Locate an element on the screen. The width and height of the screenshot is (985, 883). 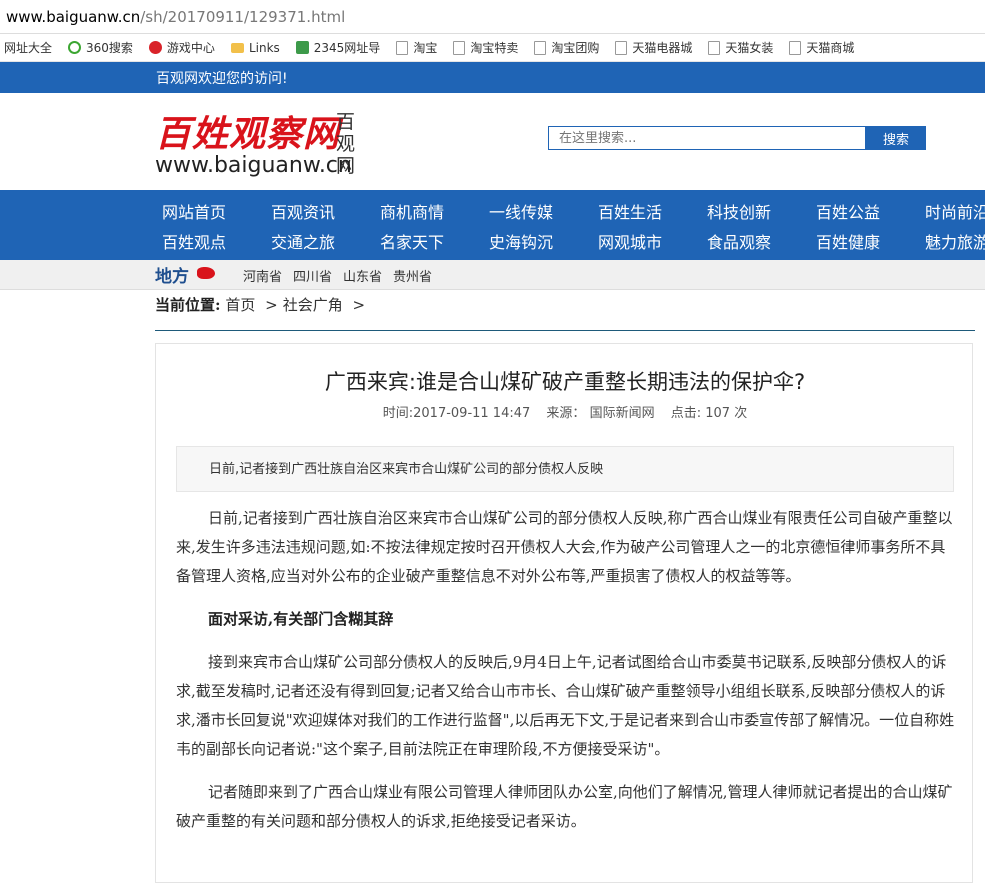
clicks-label: 点击: is located at coordinates (686, 413).